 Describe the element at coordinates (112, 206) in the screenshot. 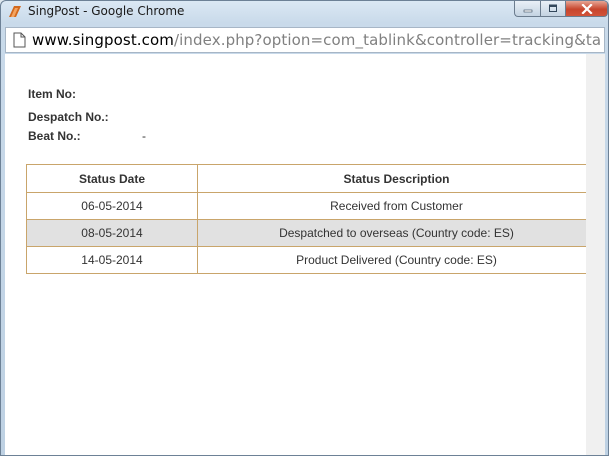

I see `status-date-cell: 06-05-2014` at that location.